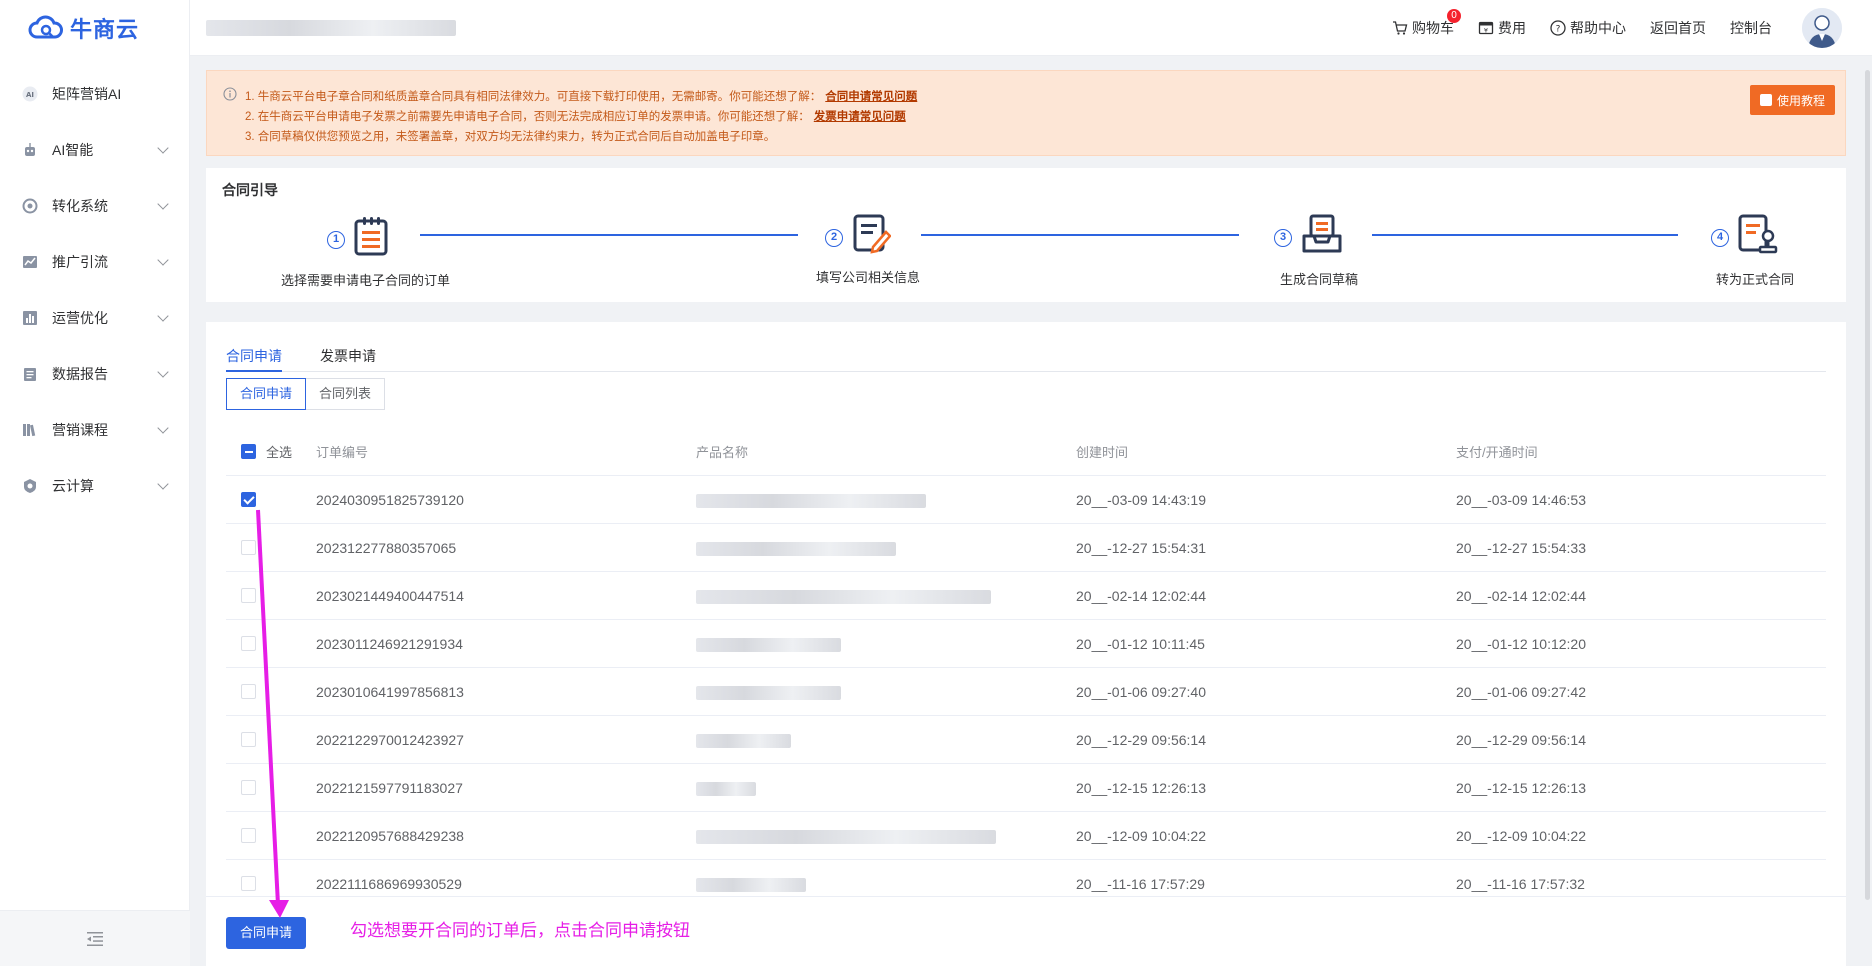 The height and width of the screenshot is (966, 1872). Describe the element at coordinates (94, 318) in the screenshot. I see `sidebar-item-operation: 运营优化` at that location.